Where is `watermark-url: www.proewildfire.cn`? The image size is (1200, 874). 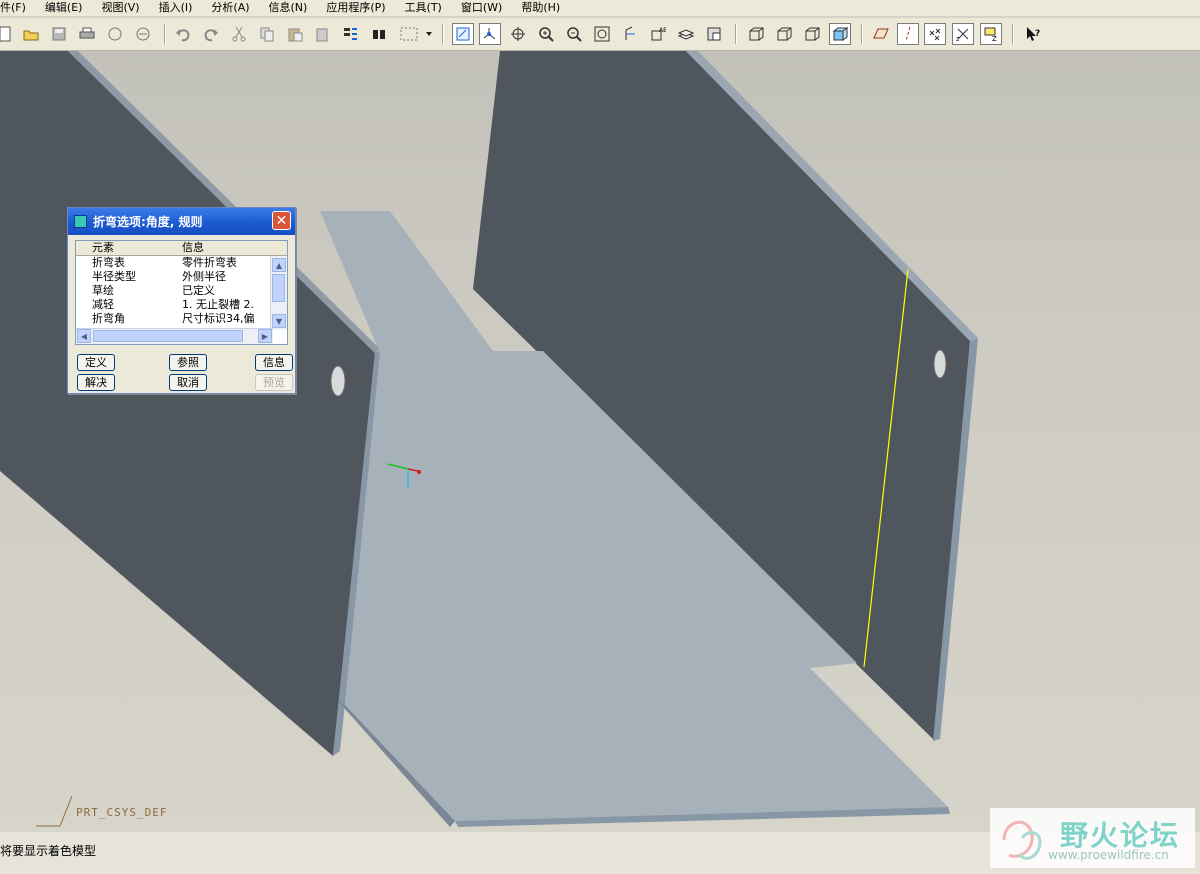
watermark-url: www.proewildfire.cn is located at coordinates (1108, 855).